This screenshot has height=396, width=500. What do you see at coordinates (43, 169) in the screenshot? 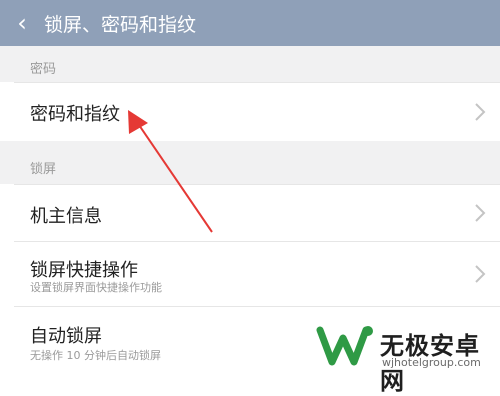
I see `section-label: 锁屏` at bounding box center [43, 169].